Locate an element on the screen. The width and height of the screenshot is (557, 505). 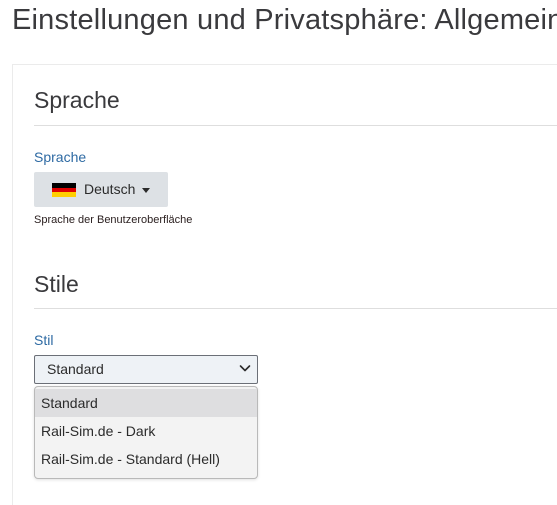
chevron-down-icon is located at coordinates (245, 368).